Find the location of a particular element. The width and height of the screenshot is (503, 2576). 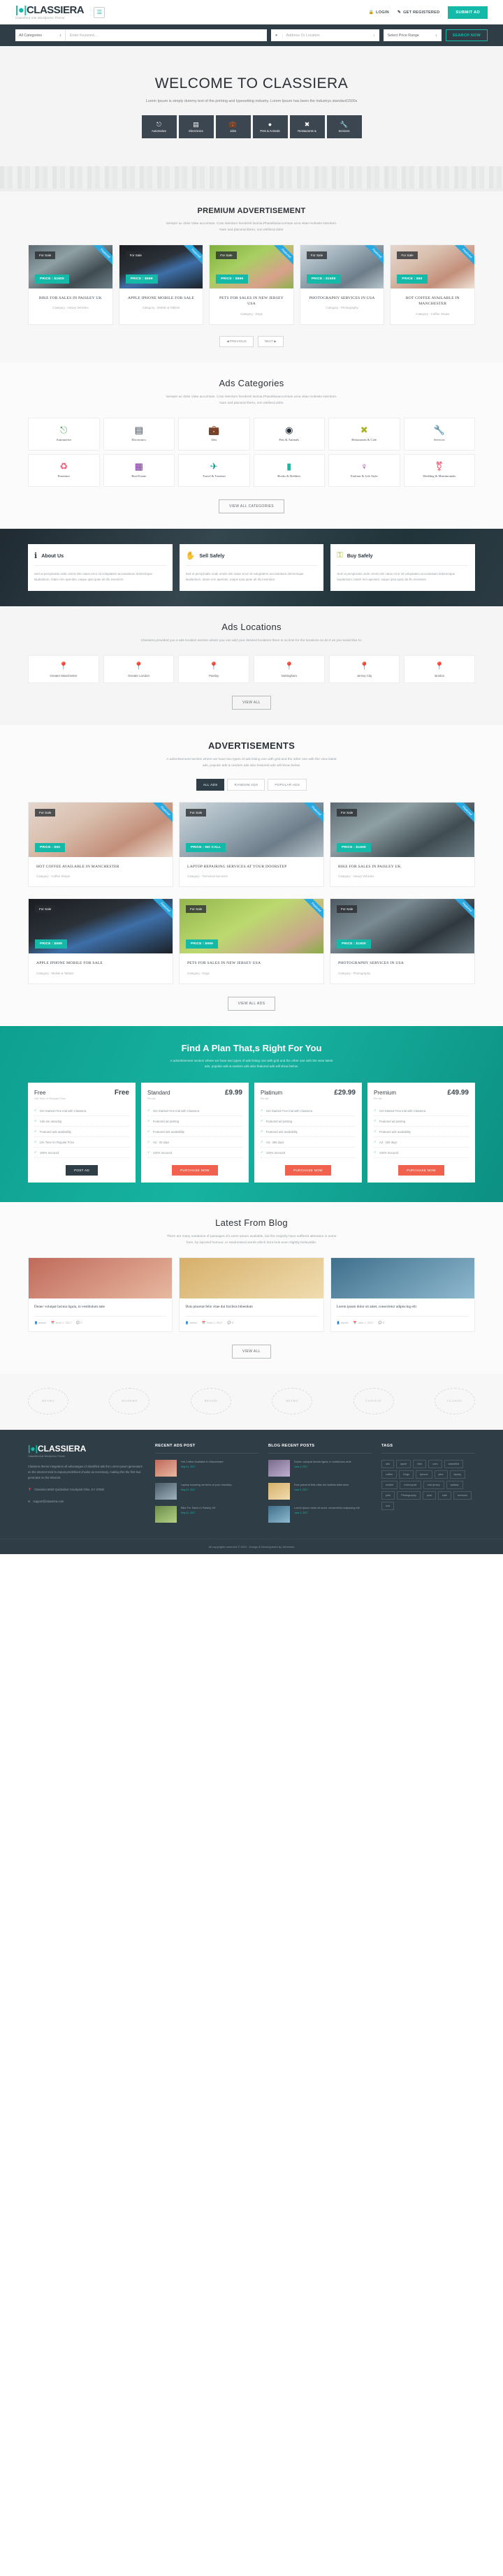

tag-item: Dogs is located at coordinates (406, 1474).